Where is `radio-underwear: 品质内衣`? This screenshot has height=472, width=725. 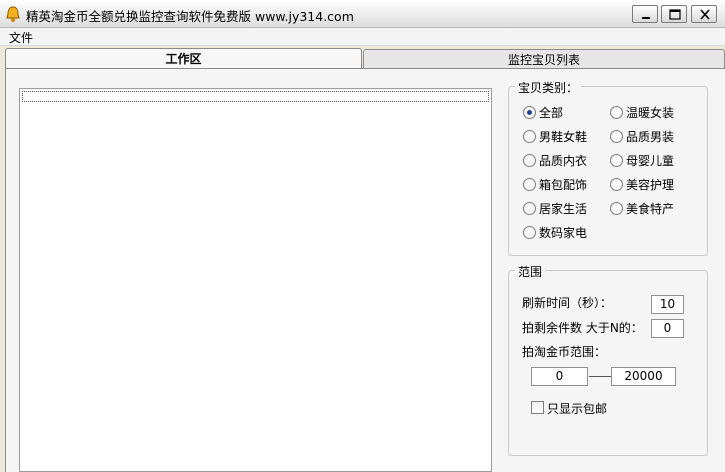 radio-underwear: 品质内衣 is located at coordinates (555, 160).